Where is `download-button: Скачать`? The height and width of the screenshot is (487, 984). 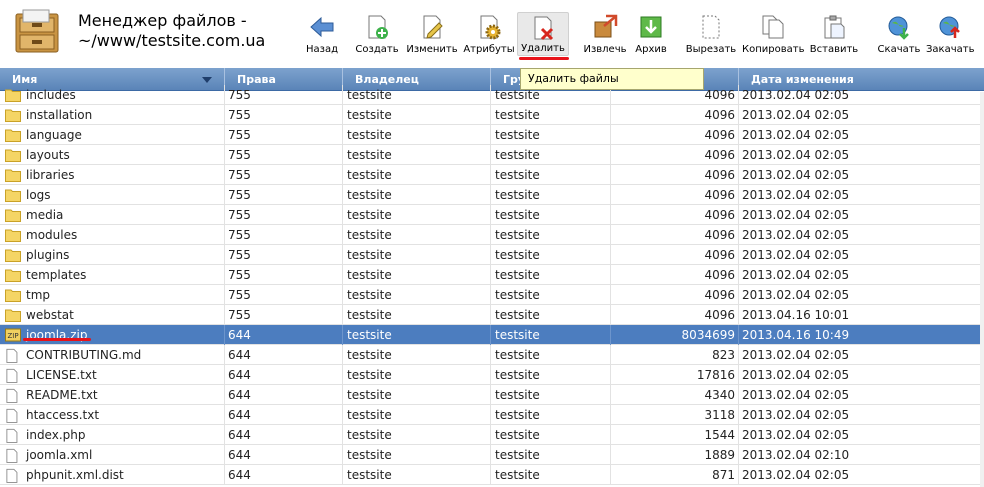 download-button: Скачать is located at coordinates (899, 38).